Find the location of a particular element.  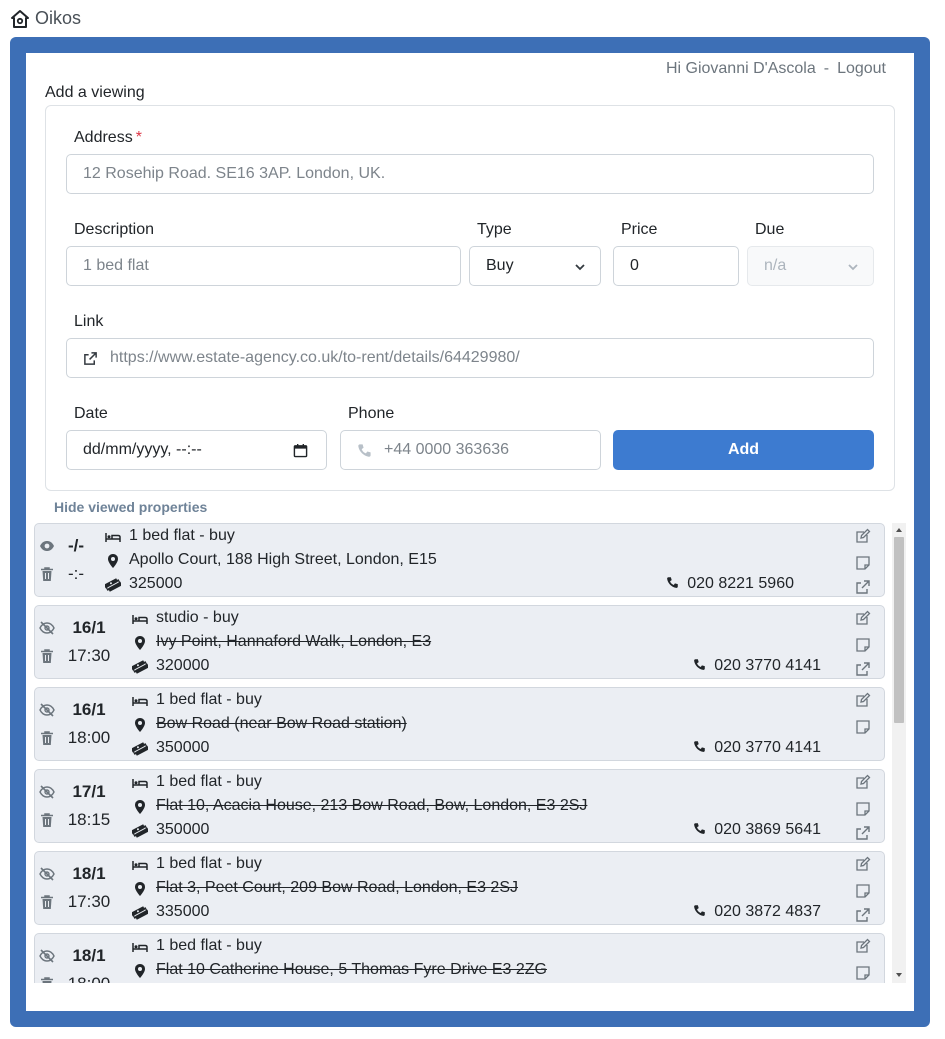

scrollbar-thumb is located at coordinates (899, 630).